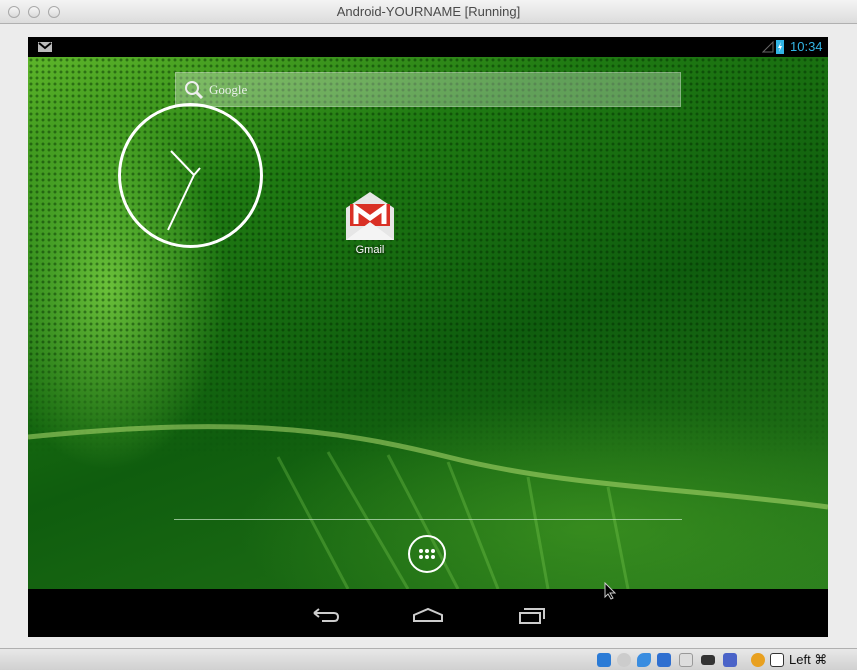 The image size is (857, 670). I want to click on search-icon, so click(194, 90).